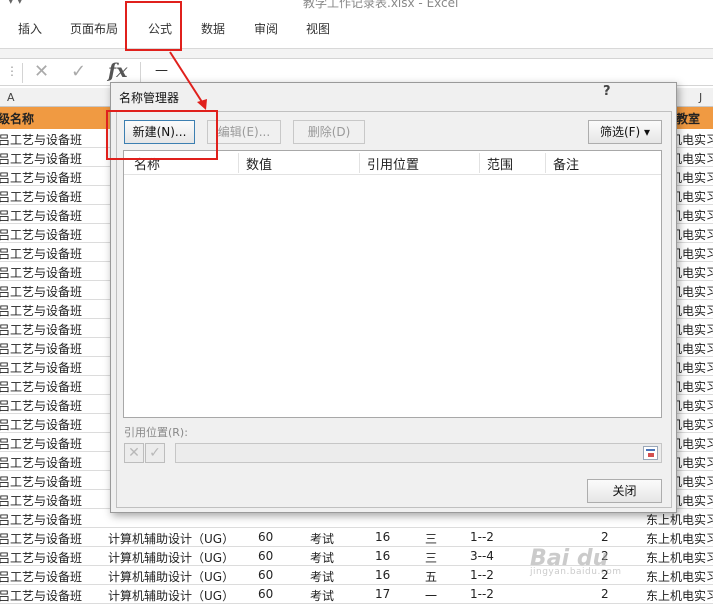  I want to click on watermark-subtext: jingyan.baidu.com, so click(576, 572).